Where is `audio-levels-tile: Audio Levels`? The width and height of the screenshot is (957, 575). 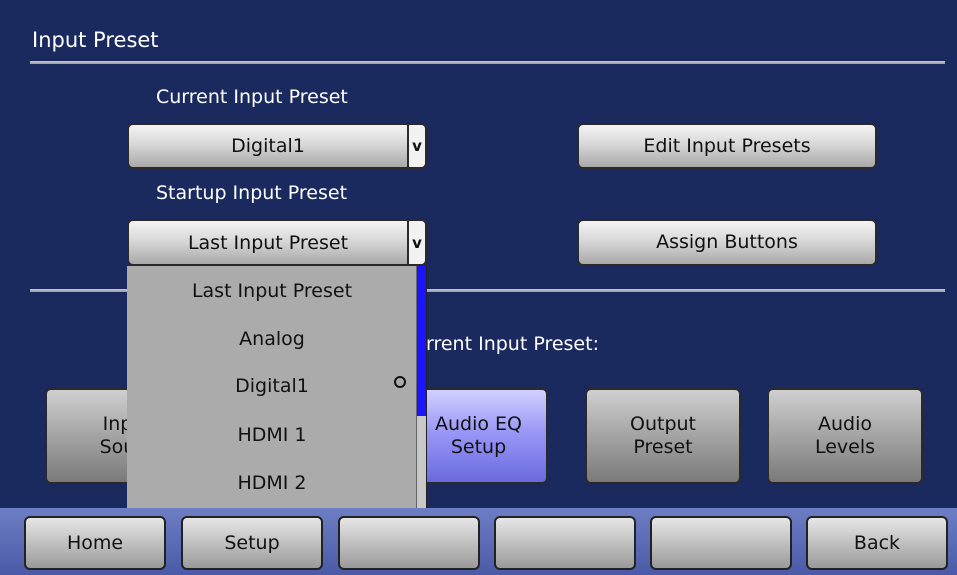
audio-levels-tile: Audio Levels is located at coordinates (845, 436).